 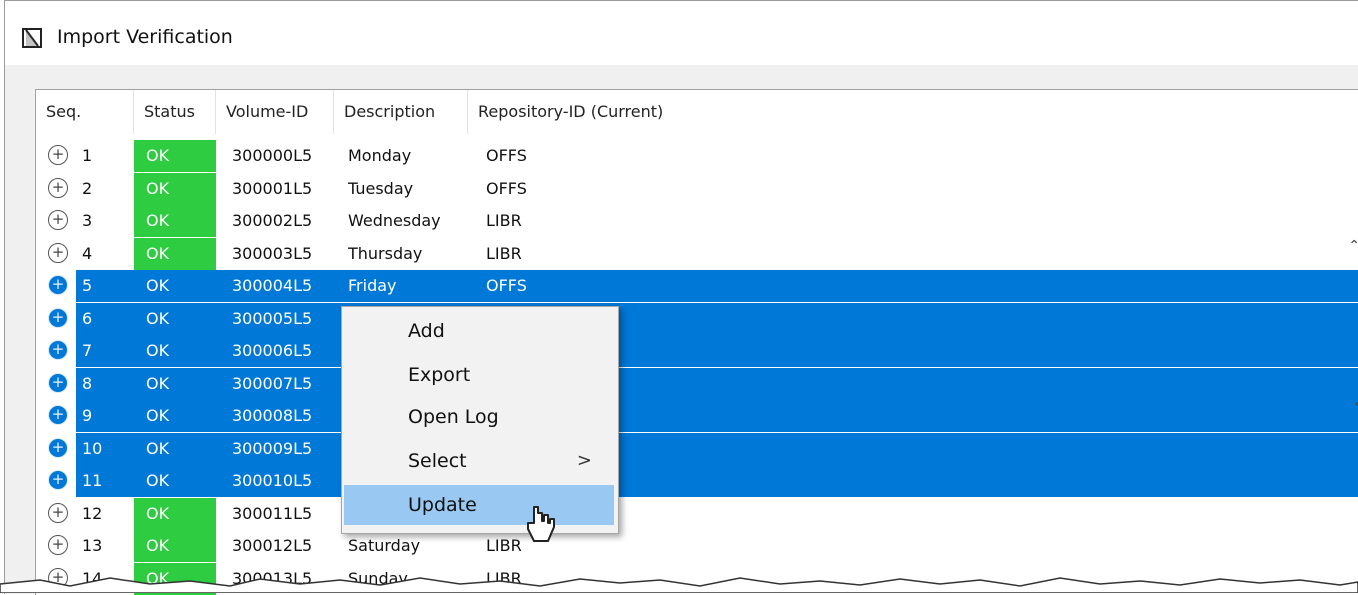 I want to click on cell-seq: 13, so click(x=92, y=545).